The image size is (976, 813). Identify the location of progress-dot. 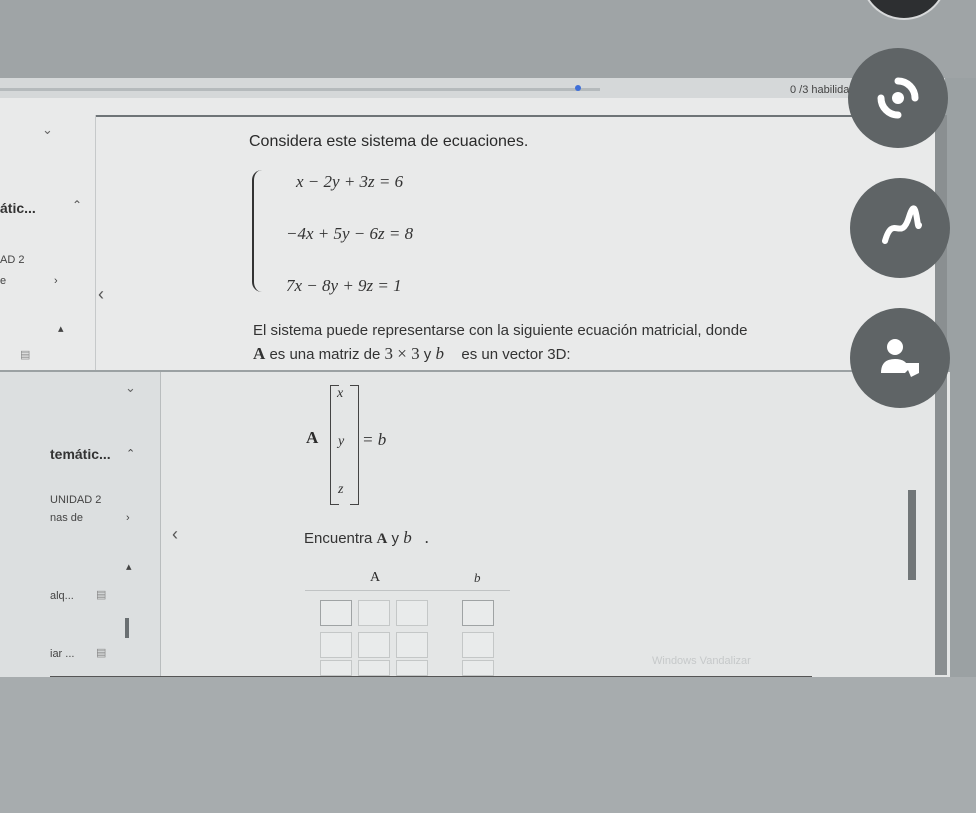
(578, 88).